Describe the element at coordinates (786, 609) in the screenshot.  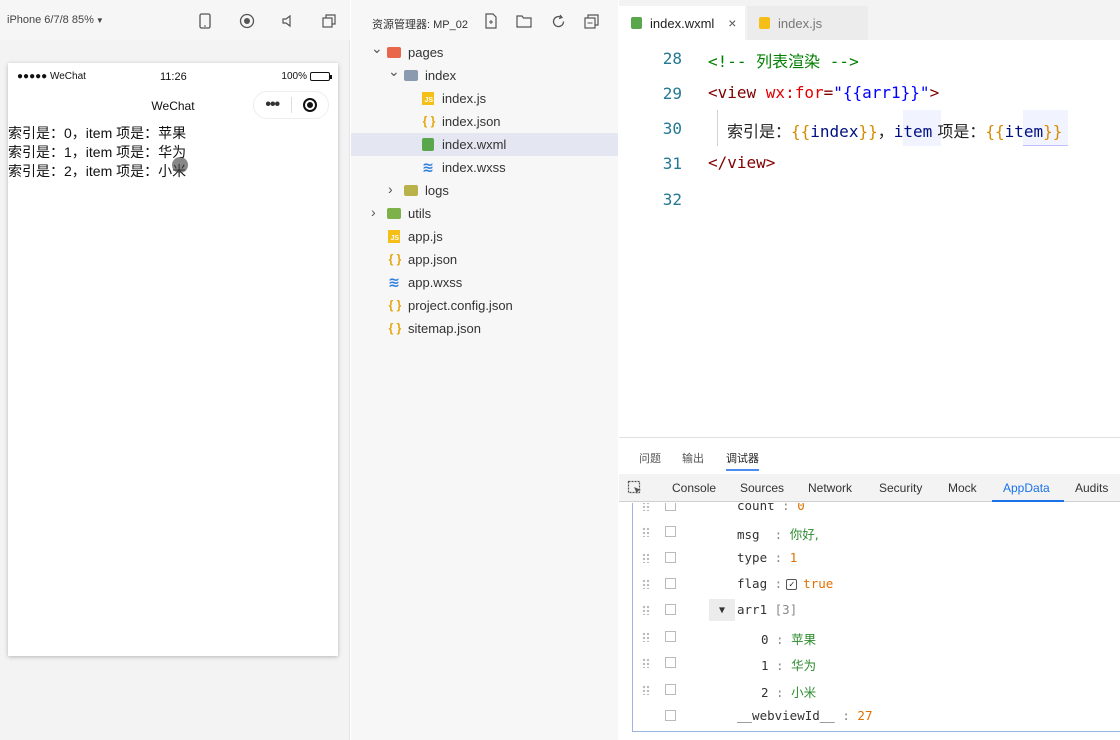
I see `array-length: [3]` at that location.